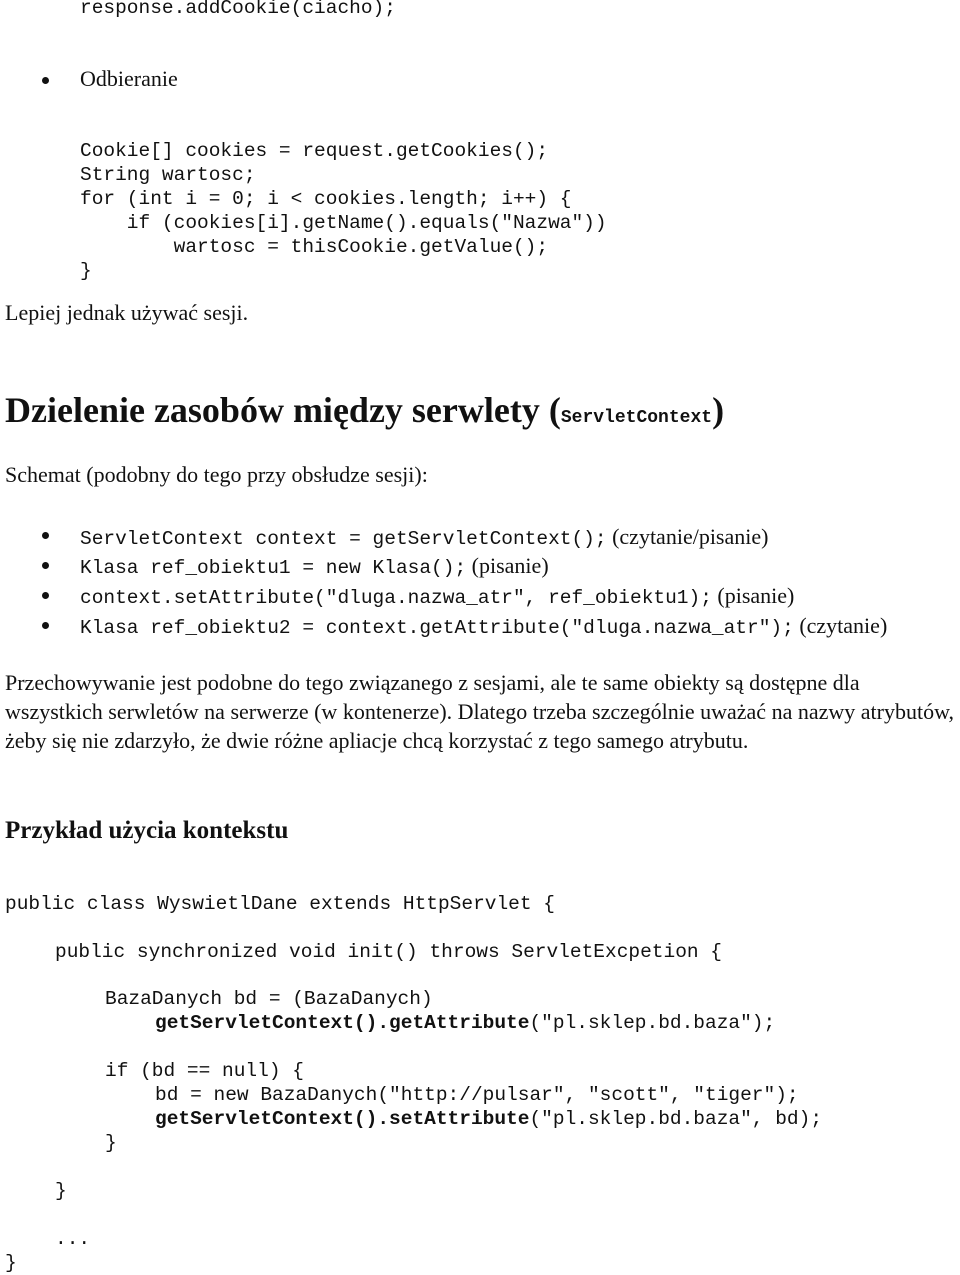  What do you see at coordinates (718, 410) in the screenshot?
I see `heading-close: )` at bounding box center [718, 410].